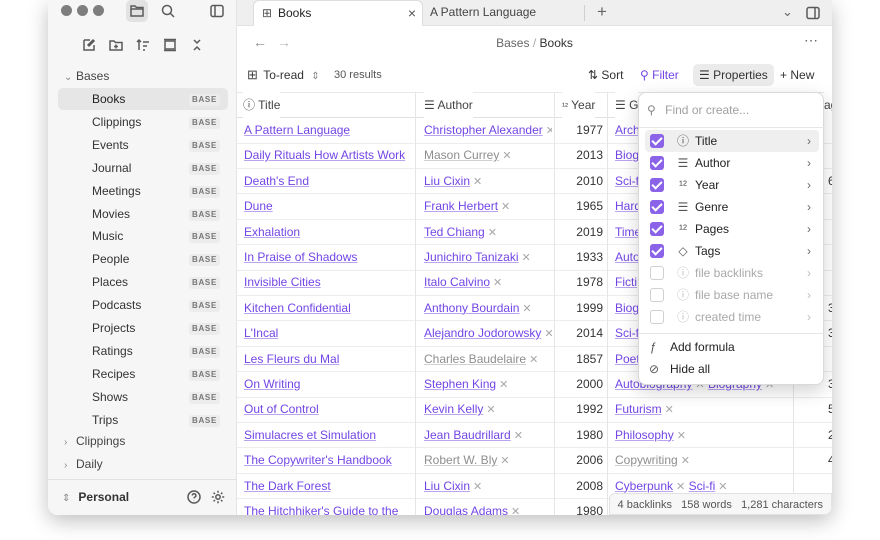 The height and width of the screenshot is (540, 880). What do you see at coordinates (194, 497) in the screenshot?
I see `help-icon` at bounding box center [194, 497].